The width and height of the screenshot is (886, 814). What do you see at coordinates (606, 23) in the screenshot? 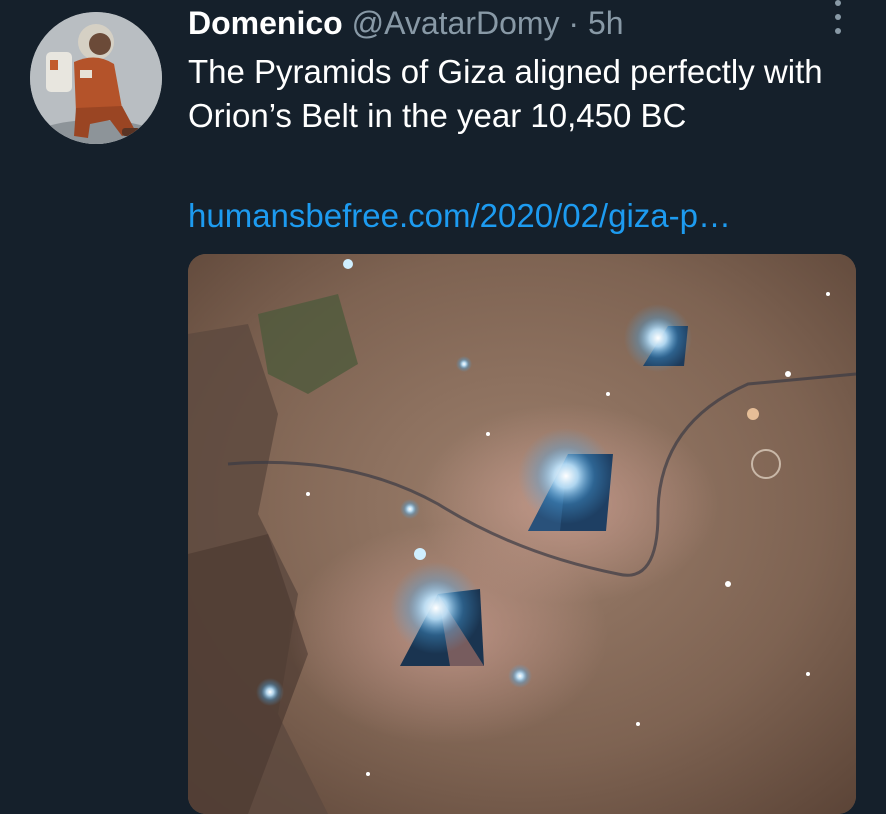
I see `timestamp: 5h` at bounding box center [606, 23].